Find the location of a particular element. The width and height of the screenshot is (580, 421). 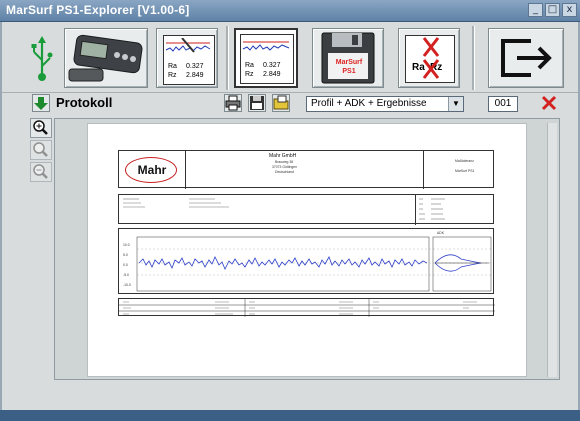

results-panel: Ra 0.327 Rz 2.849 is located at coordinates (189, 60).